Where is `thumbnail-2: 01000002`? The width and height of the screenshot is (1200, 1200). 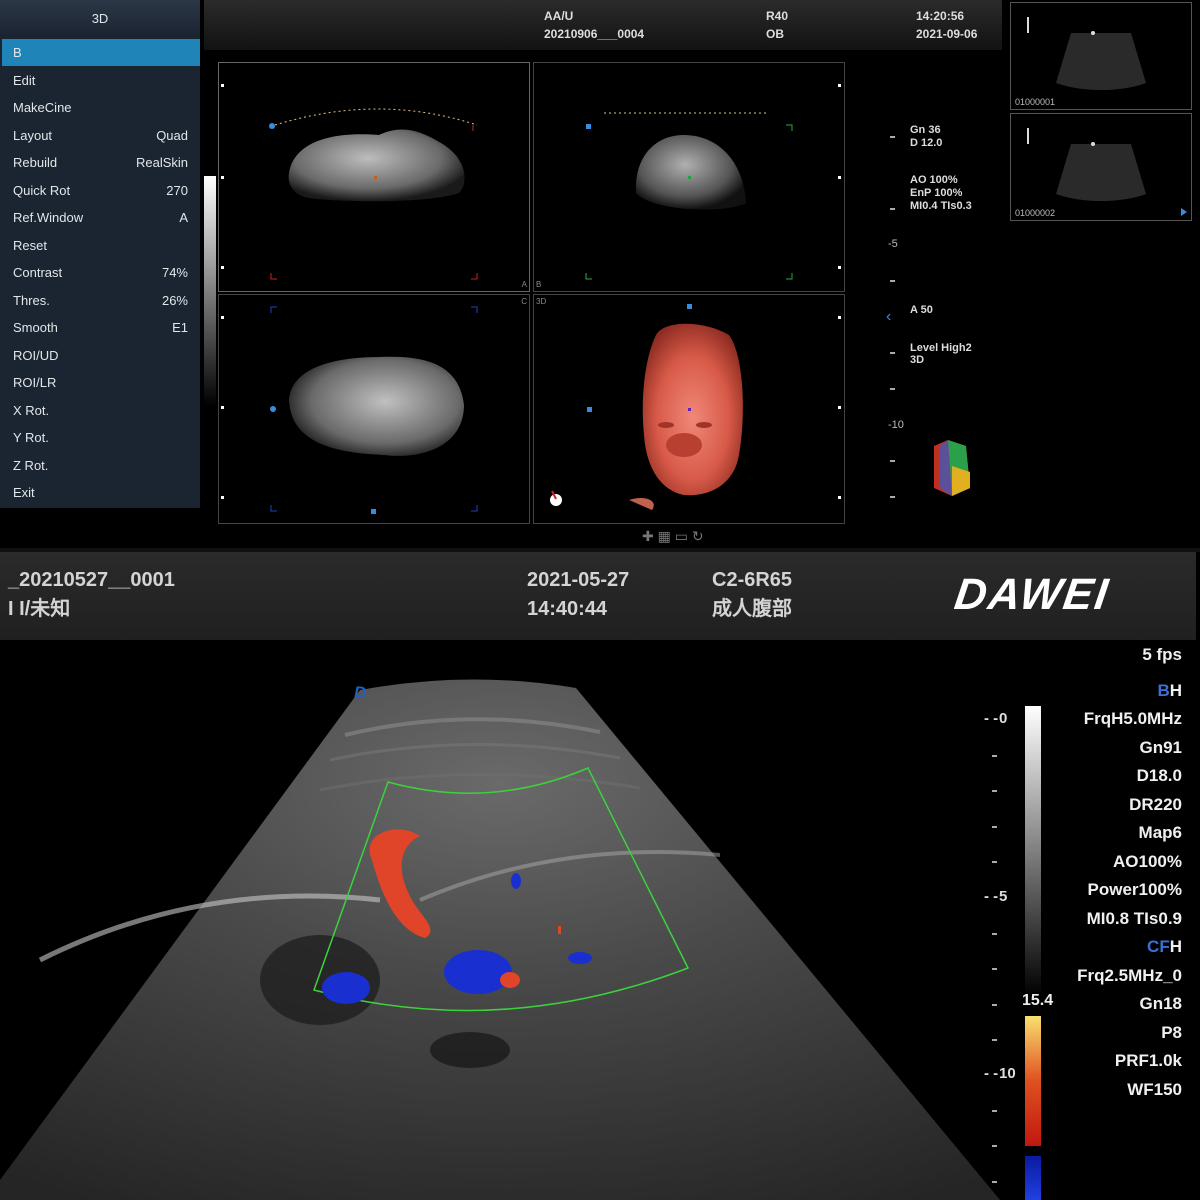 thumbnail-2: 01000002 is located at coordinates (1101, 167).